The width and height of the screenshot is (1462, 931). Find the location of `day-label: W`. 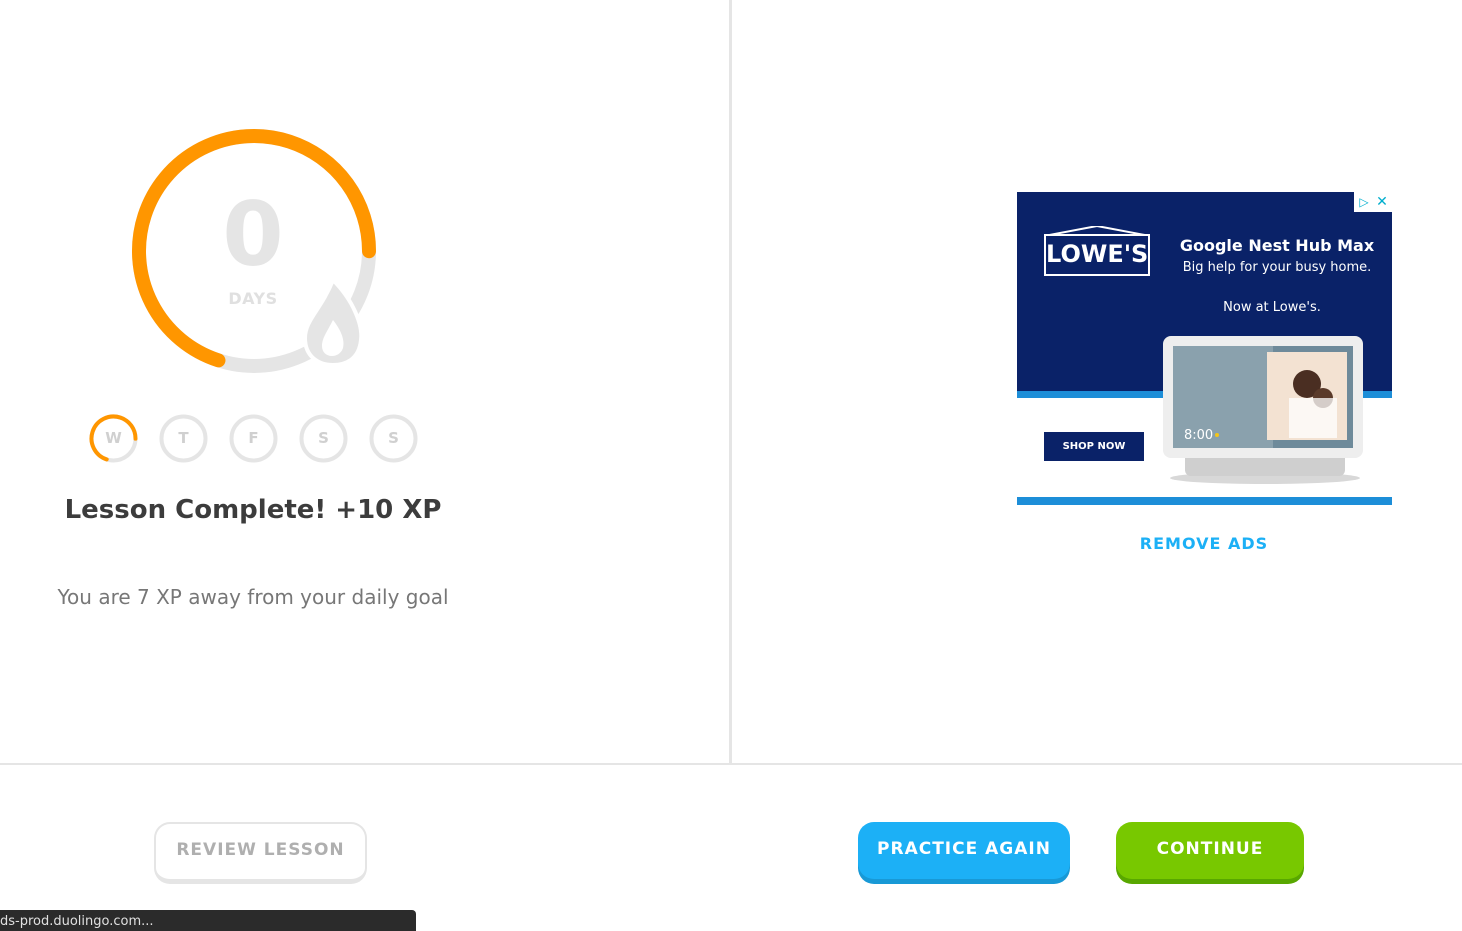

day-label: W is located at coordinates (113, 438).